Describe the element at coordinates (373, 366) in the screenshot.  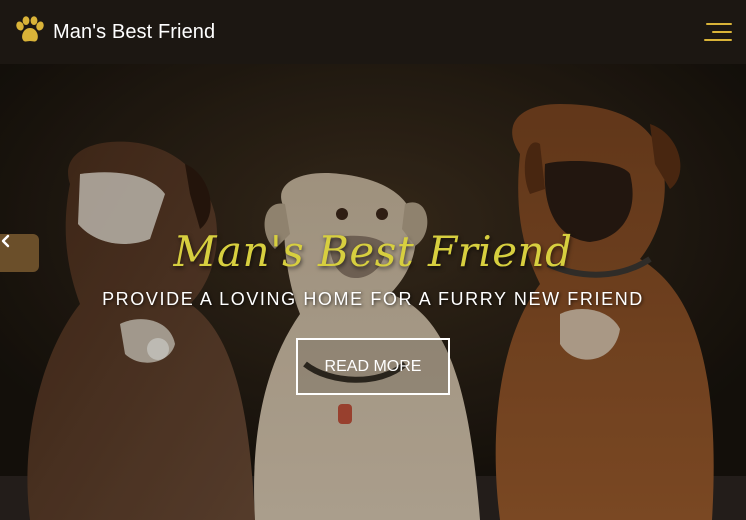
I see `read-more-button: READ MORE` at that location.